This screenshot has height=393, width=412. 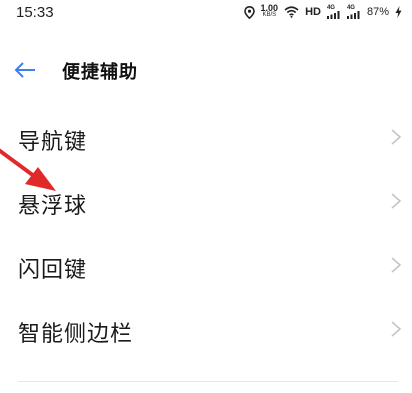 What do you see at coordinates (322, 11) in the screenshot?
I see `status-icons: 1.00 KB/S HD 4G 4G 87%` at bounding box center [322, 11].